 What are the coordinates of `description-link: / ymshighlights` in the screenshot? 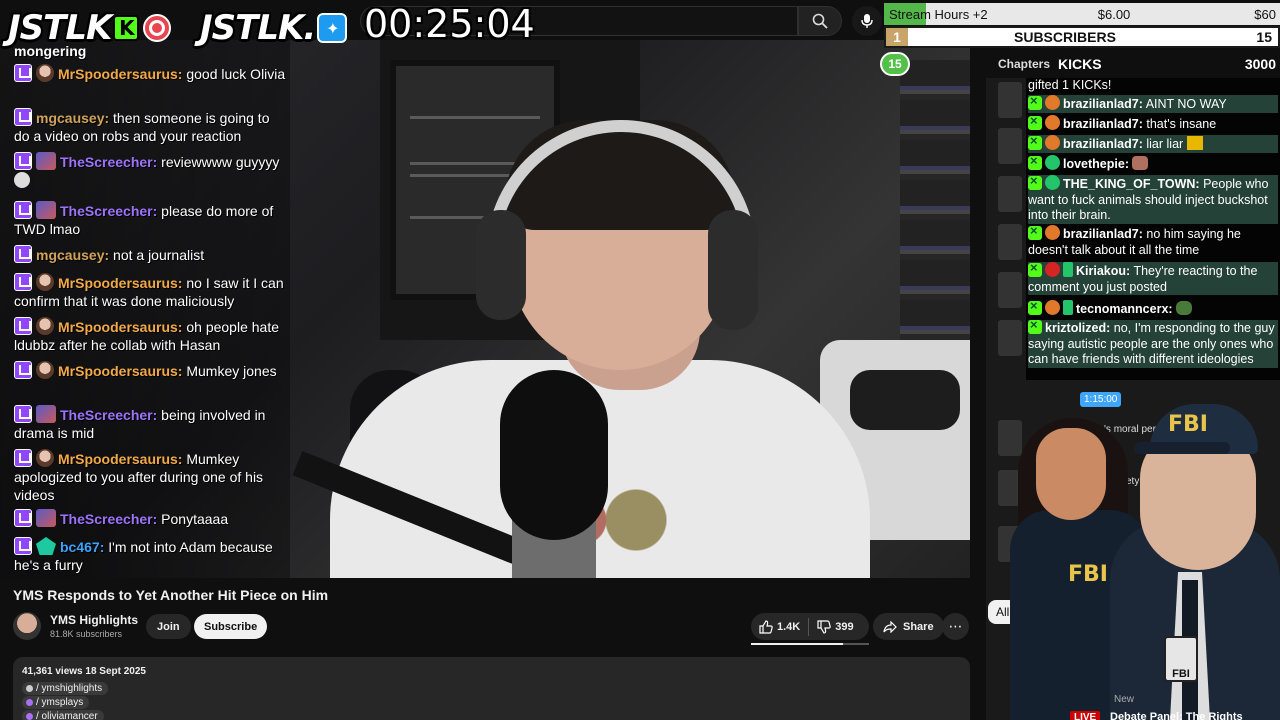 It's located at (65, 688).